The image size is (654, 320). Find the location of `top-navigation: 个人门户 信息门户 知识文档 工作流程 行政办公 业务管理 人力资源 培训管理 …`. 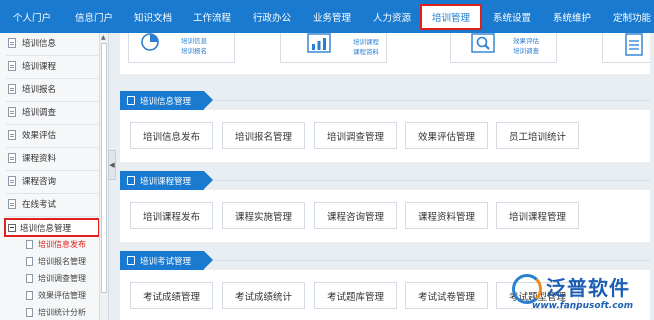

top-navigation: 个人门户 信息门户 知识文档 工作流程 行政办公 业务管理 人力资源 培训管理 … is located at coordinates (327, 16).